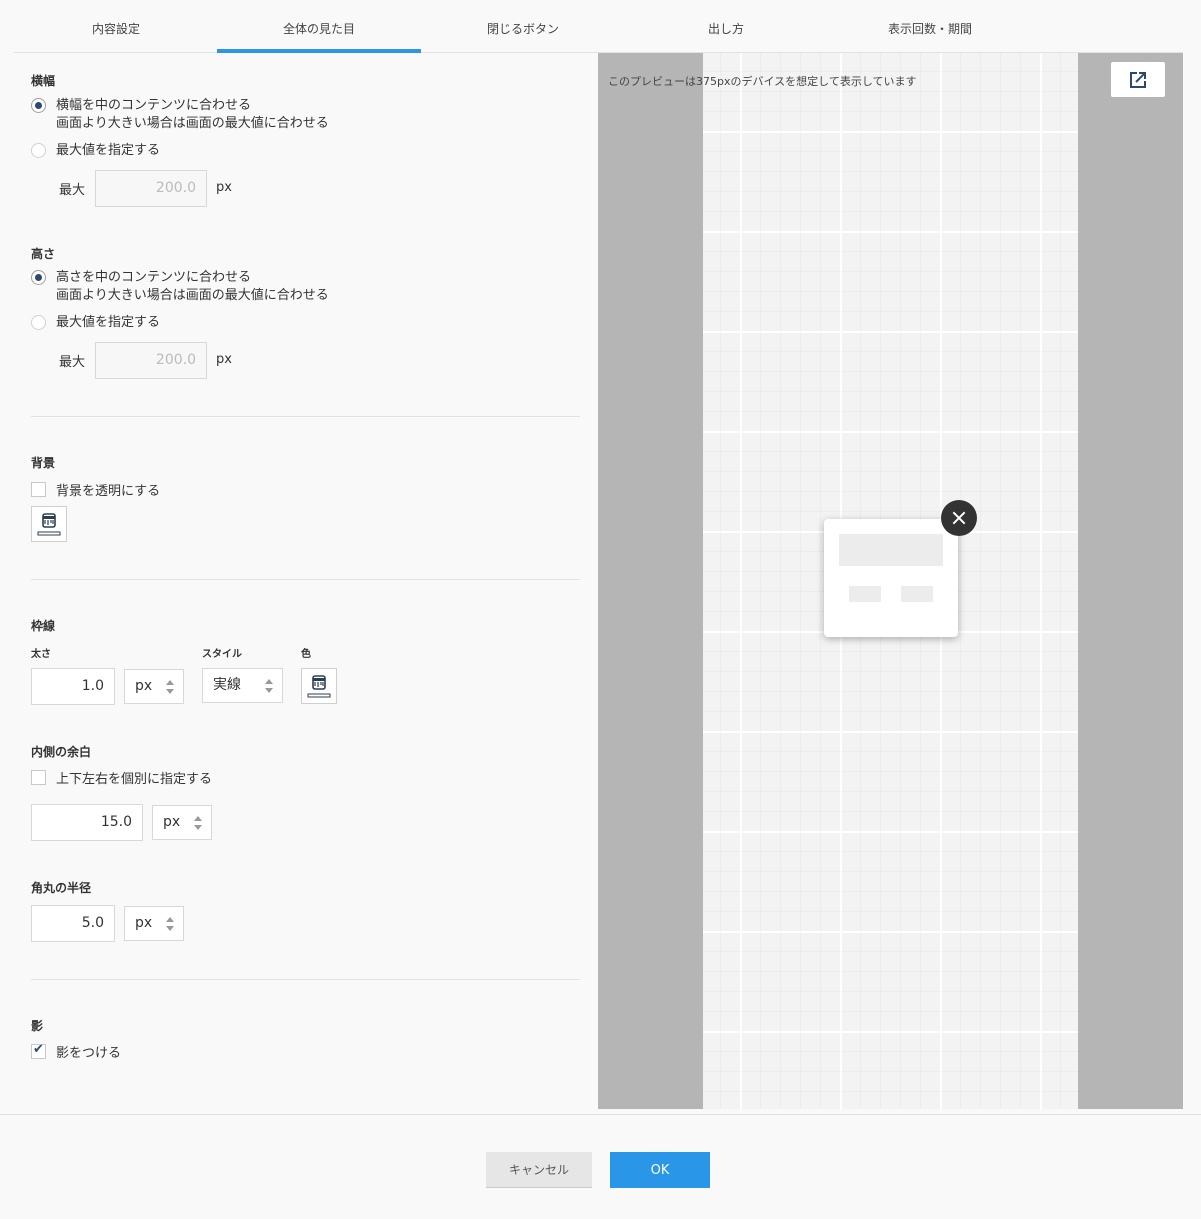 This screenshot has width=1201, height=1219. What do you see at coordinates (762, 81) in the screenshot?
I see `preview-note: このプレビューは375pxのデバイスを想定して表示しています` at bounding box center [762, 81].